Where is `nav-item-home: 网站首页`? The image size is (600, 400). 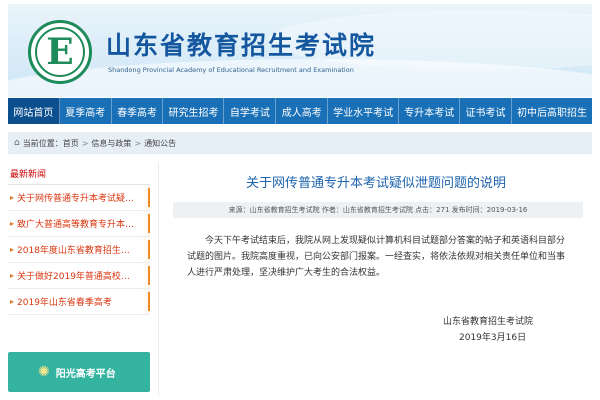
nav-item-home: 网站首页 is located at coordinates (34, 111).